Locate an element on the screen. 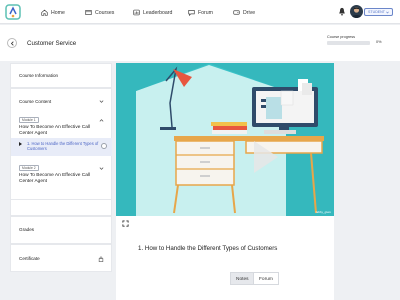 The height and width of the screenshot is (300, 400). progress-label: Course progress is located at coordinates (341, 37).